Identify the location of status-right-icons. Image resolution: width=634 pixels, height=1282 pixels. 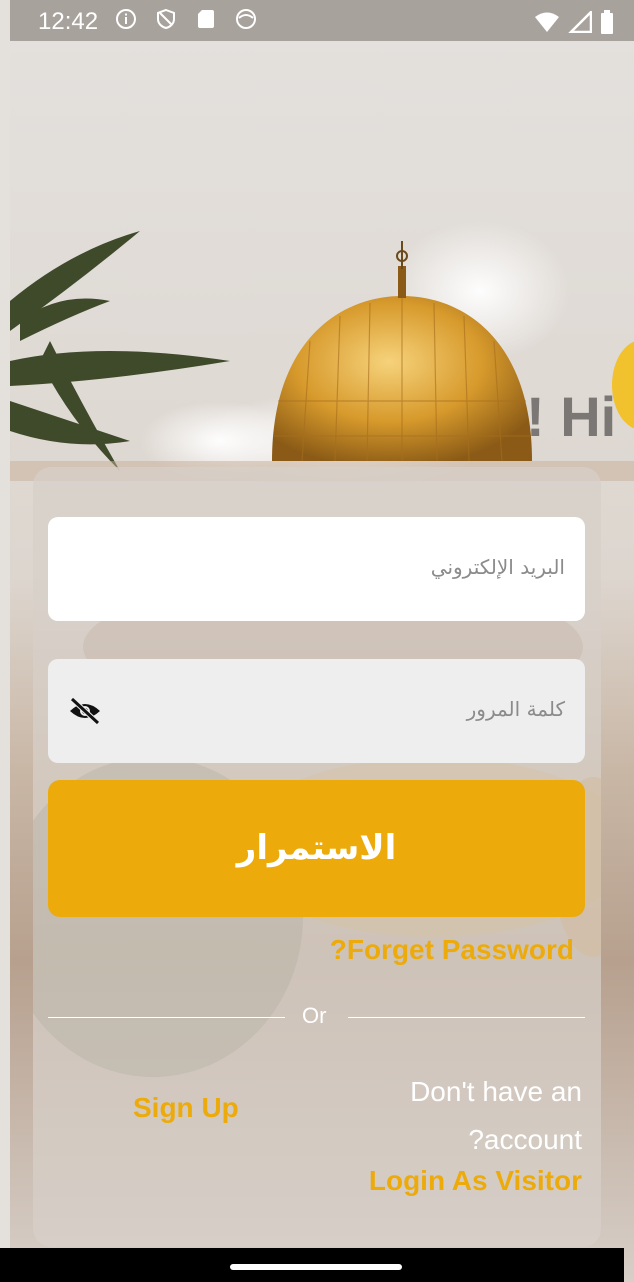
(574, 24).